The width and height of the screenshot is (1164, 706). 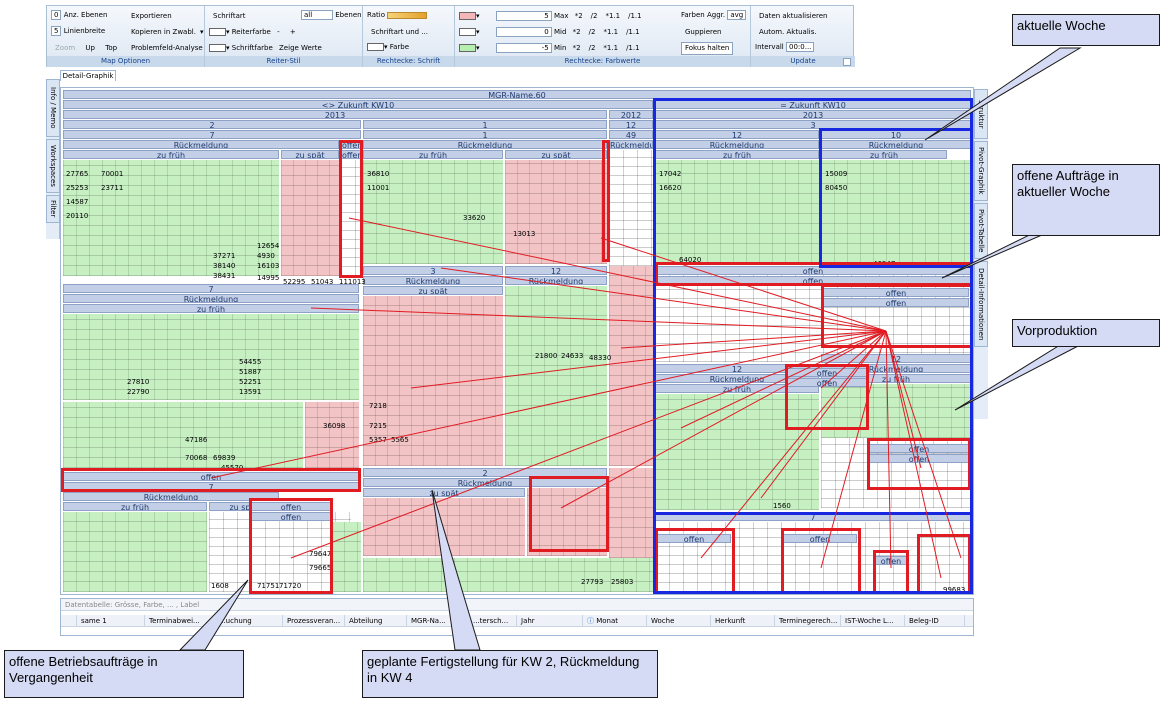 I want to click on ebenen-select: all, so click(x=317, y=15).